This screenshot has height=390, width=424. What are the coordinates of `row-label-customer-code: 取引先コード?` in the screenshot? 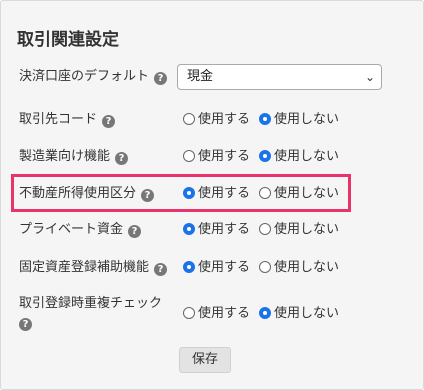 It's located at (67, 120).